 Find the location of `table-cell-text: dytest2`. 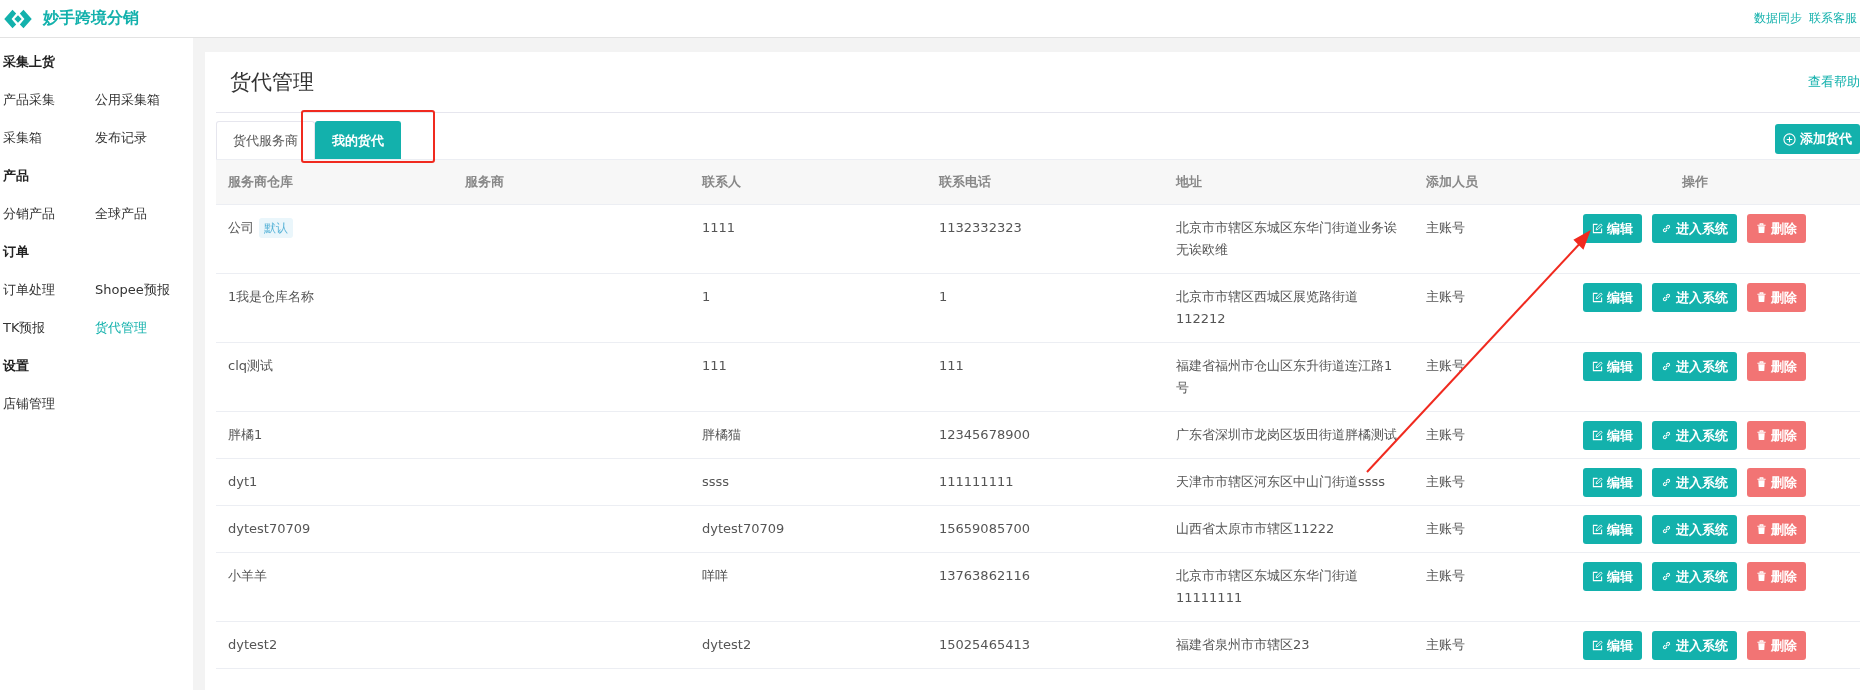

table-cell-text: dytest2 is located at coordinates (253, 645).